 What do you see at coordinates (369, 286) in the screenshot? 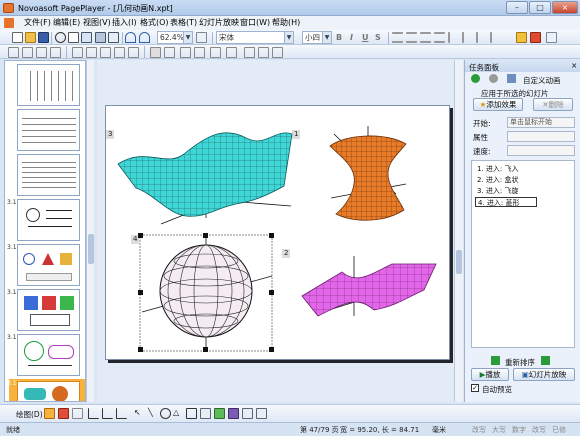
I see `pink-wave-surface` at bounding box center [369, 286].